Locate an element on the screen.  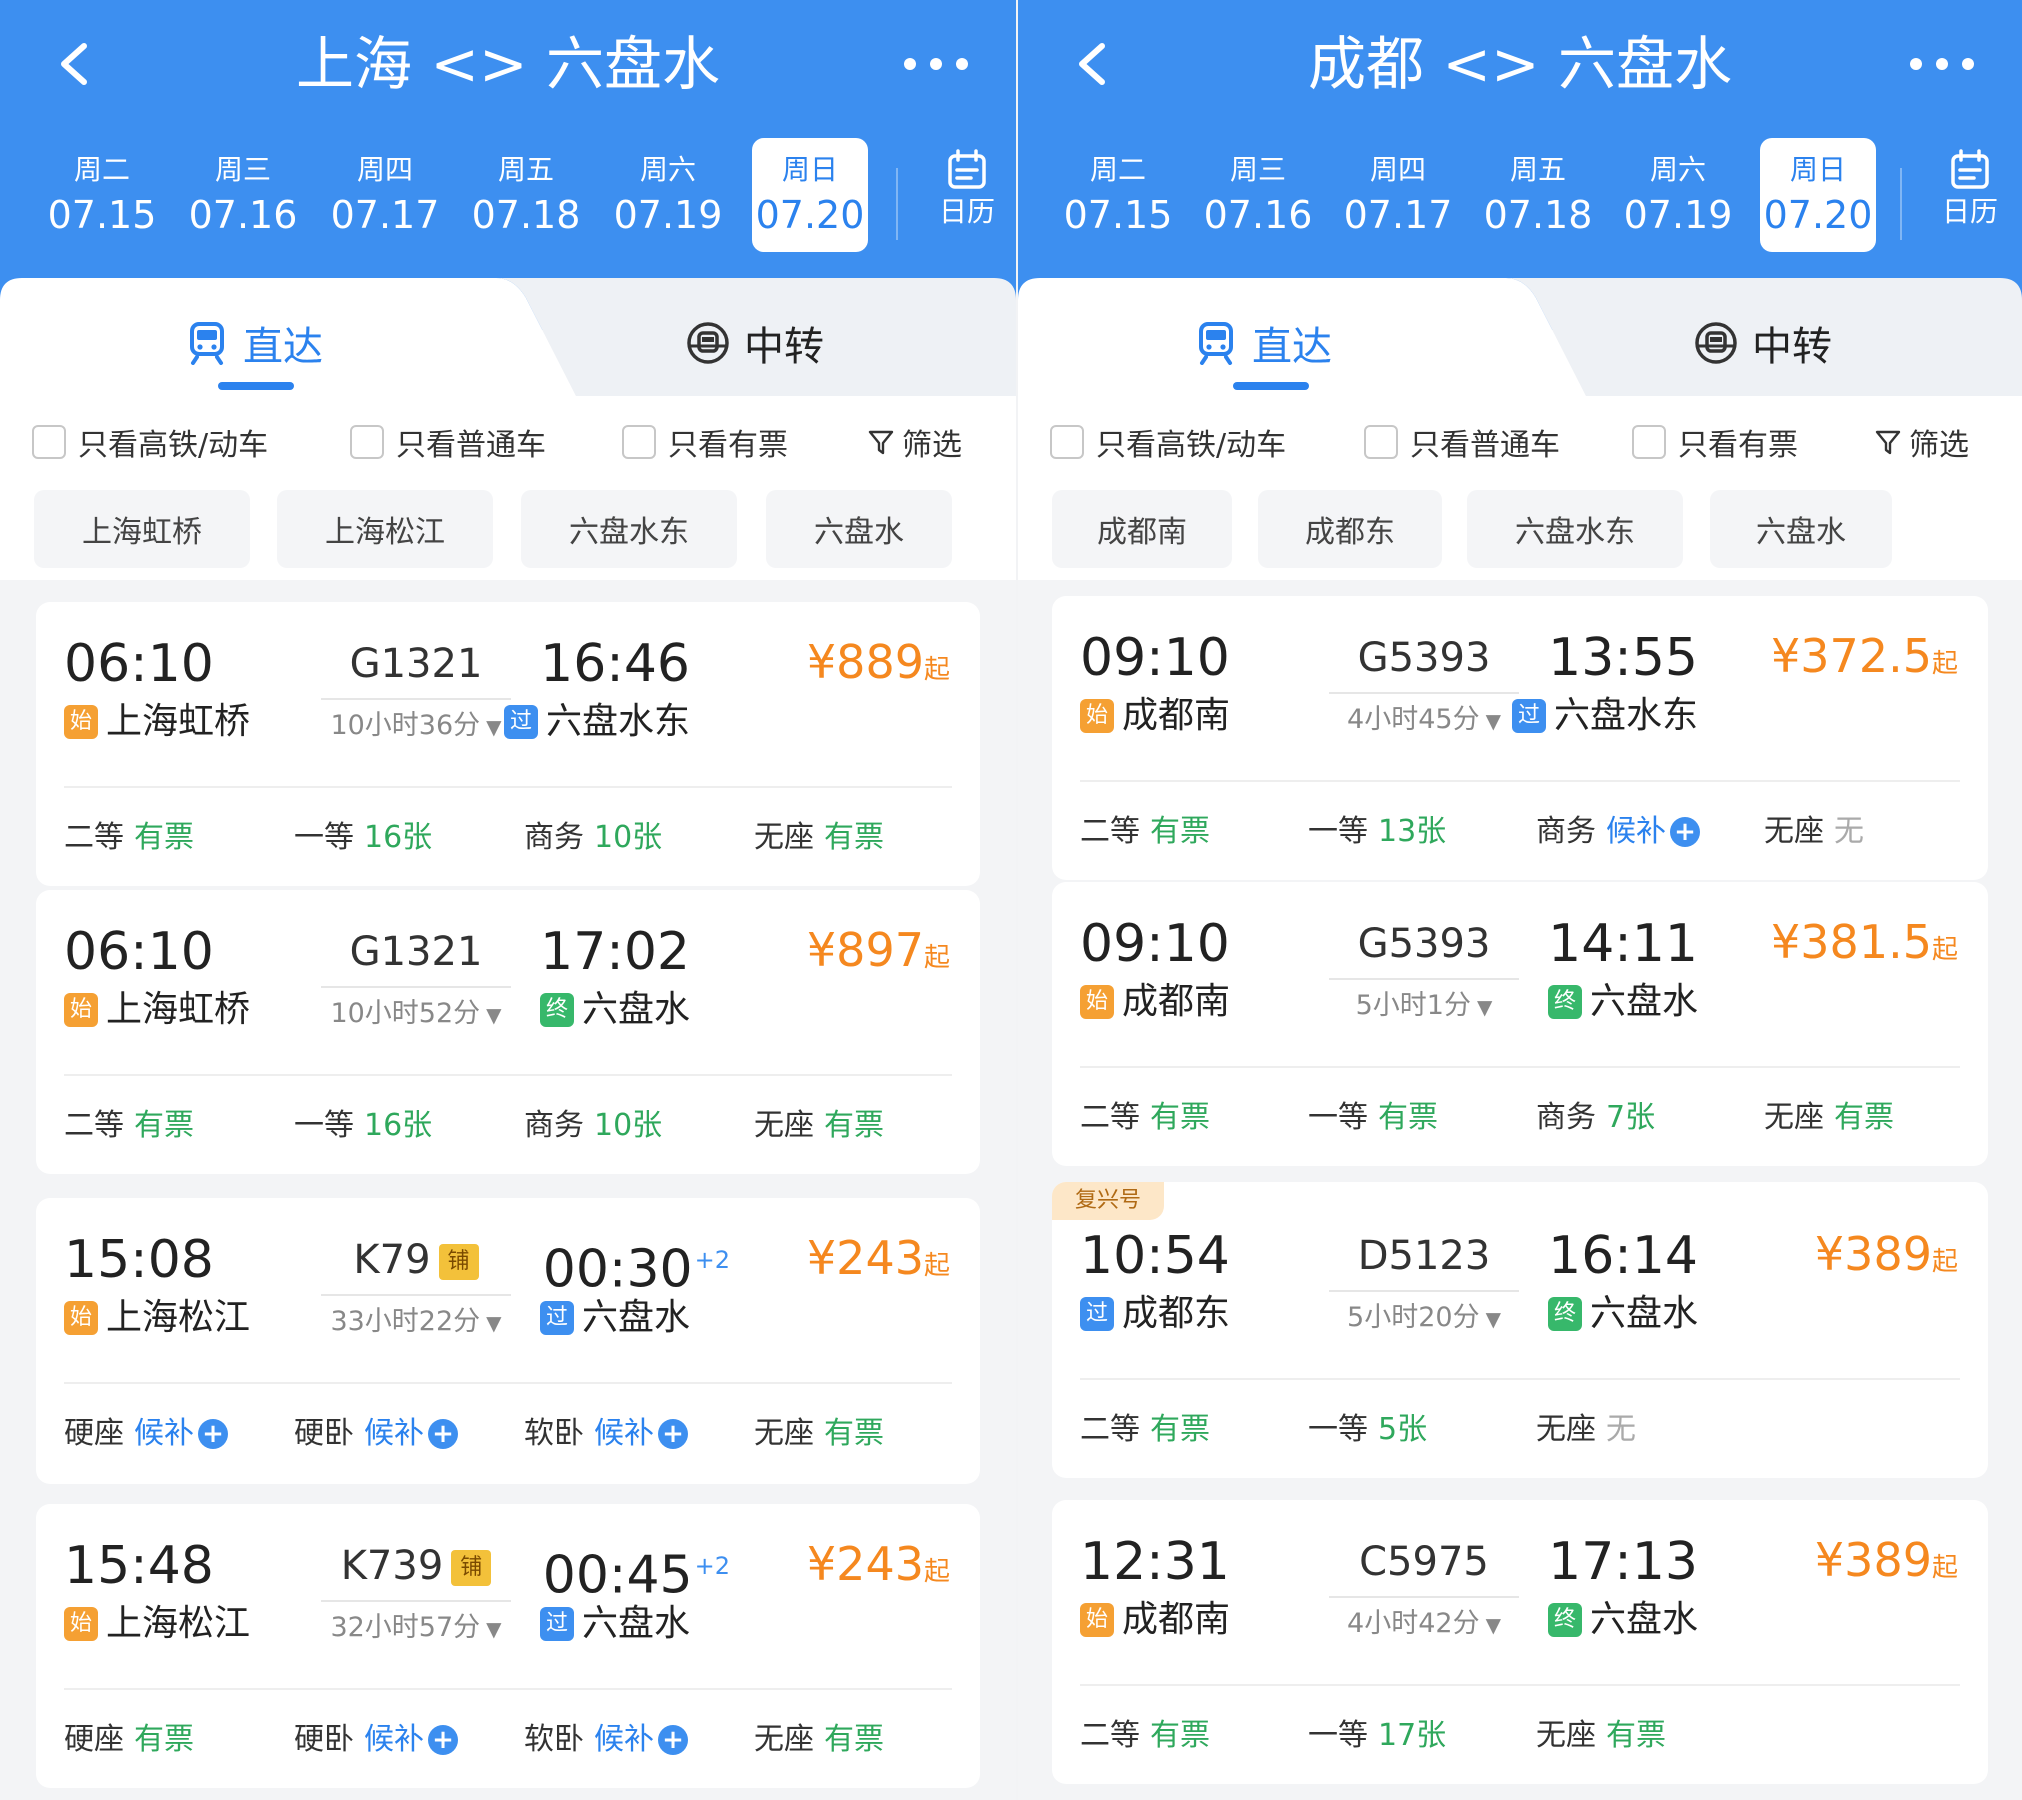
duration: 32小时57分 ▼ is located at coordinates (416, 1623).